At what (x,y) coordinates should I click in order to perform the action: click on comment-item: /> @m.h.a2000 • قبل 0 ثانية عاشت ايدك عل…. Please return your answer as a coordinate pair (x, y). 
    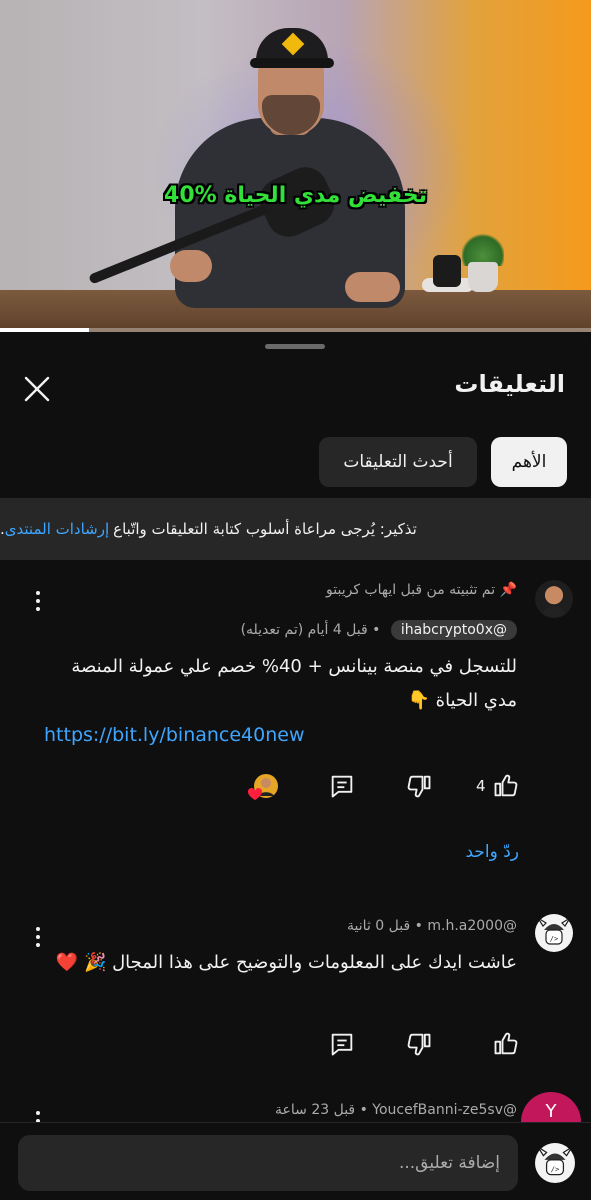
    Looking at the image, I should click on (295, 986).